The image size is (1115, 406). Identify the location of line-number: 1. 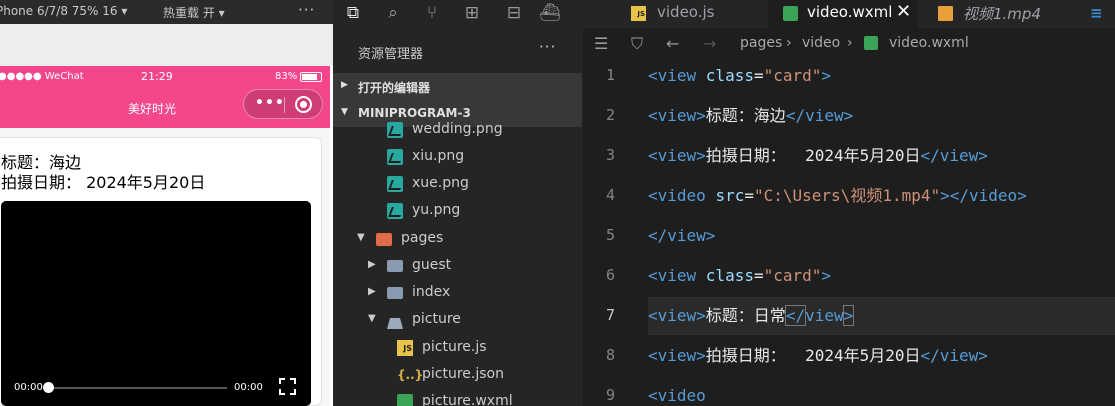
(610, 75).